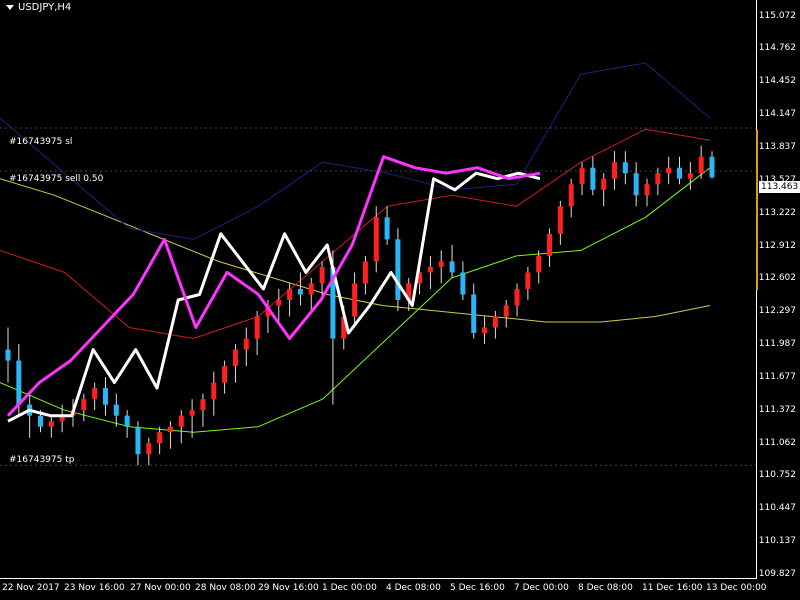 This screenshot has width=800, height=600. Describe the element at coordinates (777, 377) in the screenshot. I see `price-tick: 111.677` at that location.